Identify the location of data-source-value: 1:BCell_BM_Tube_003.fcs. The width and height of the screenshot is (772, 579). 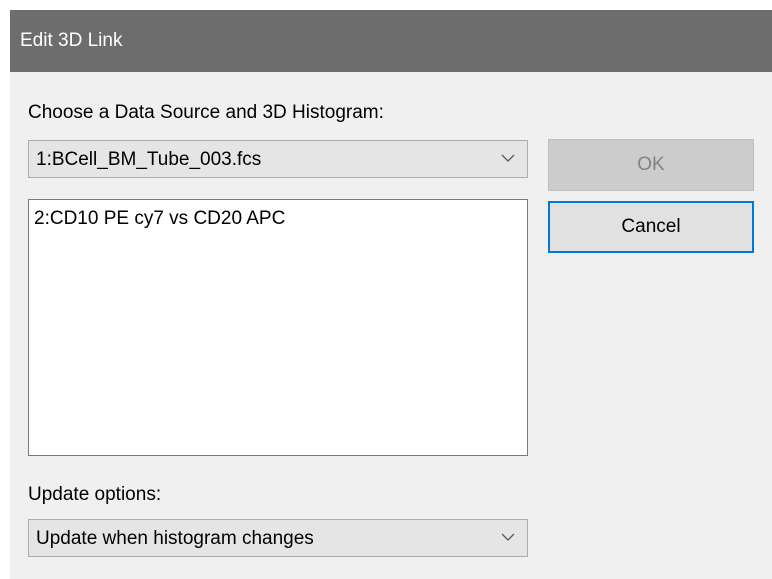
(149, 159).